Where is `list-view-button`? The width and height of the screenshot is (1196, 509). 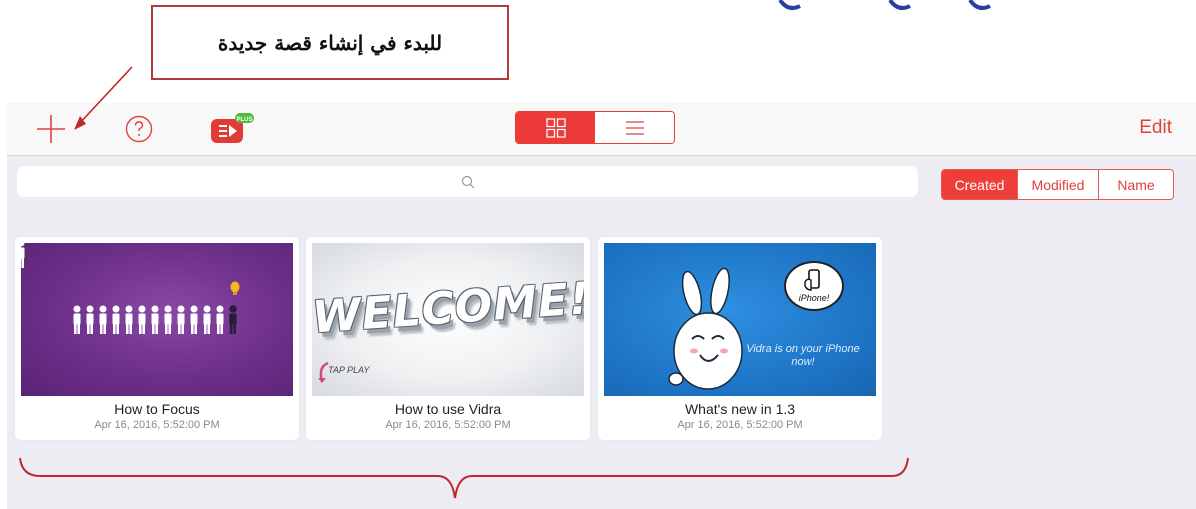 list-view-button is located at coordinates (634, 127).